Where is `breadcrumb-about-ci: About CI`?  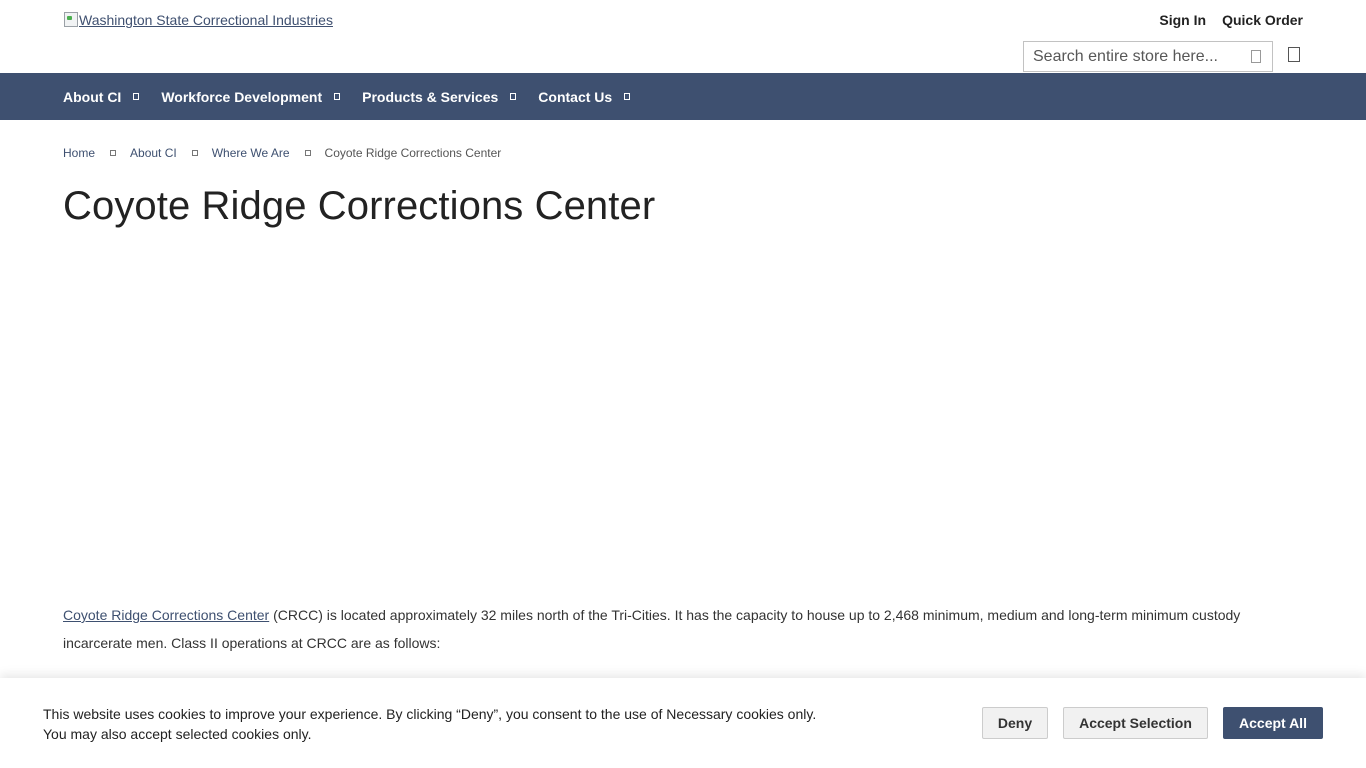
breadcrumb-about-ci: About CI is located at coordinates (153, 153).